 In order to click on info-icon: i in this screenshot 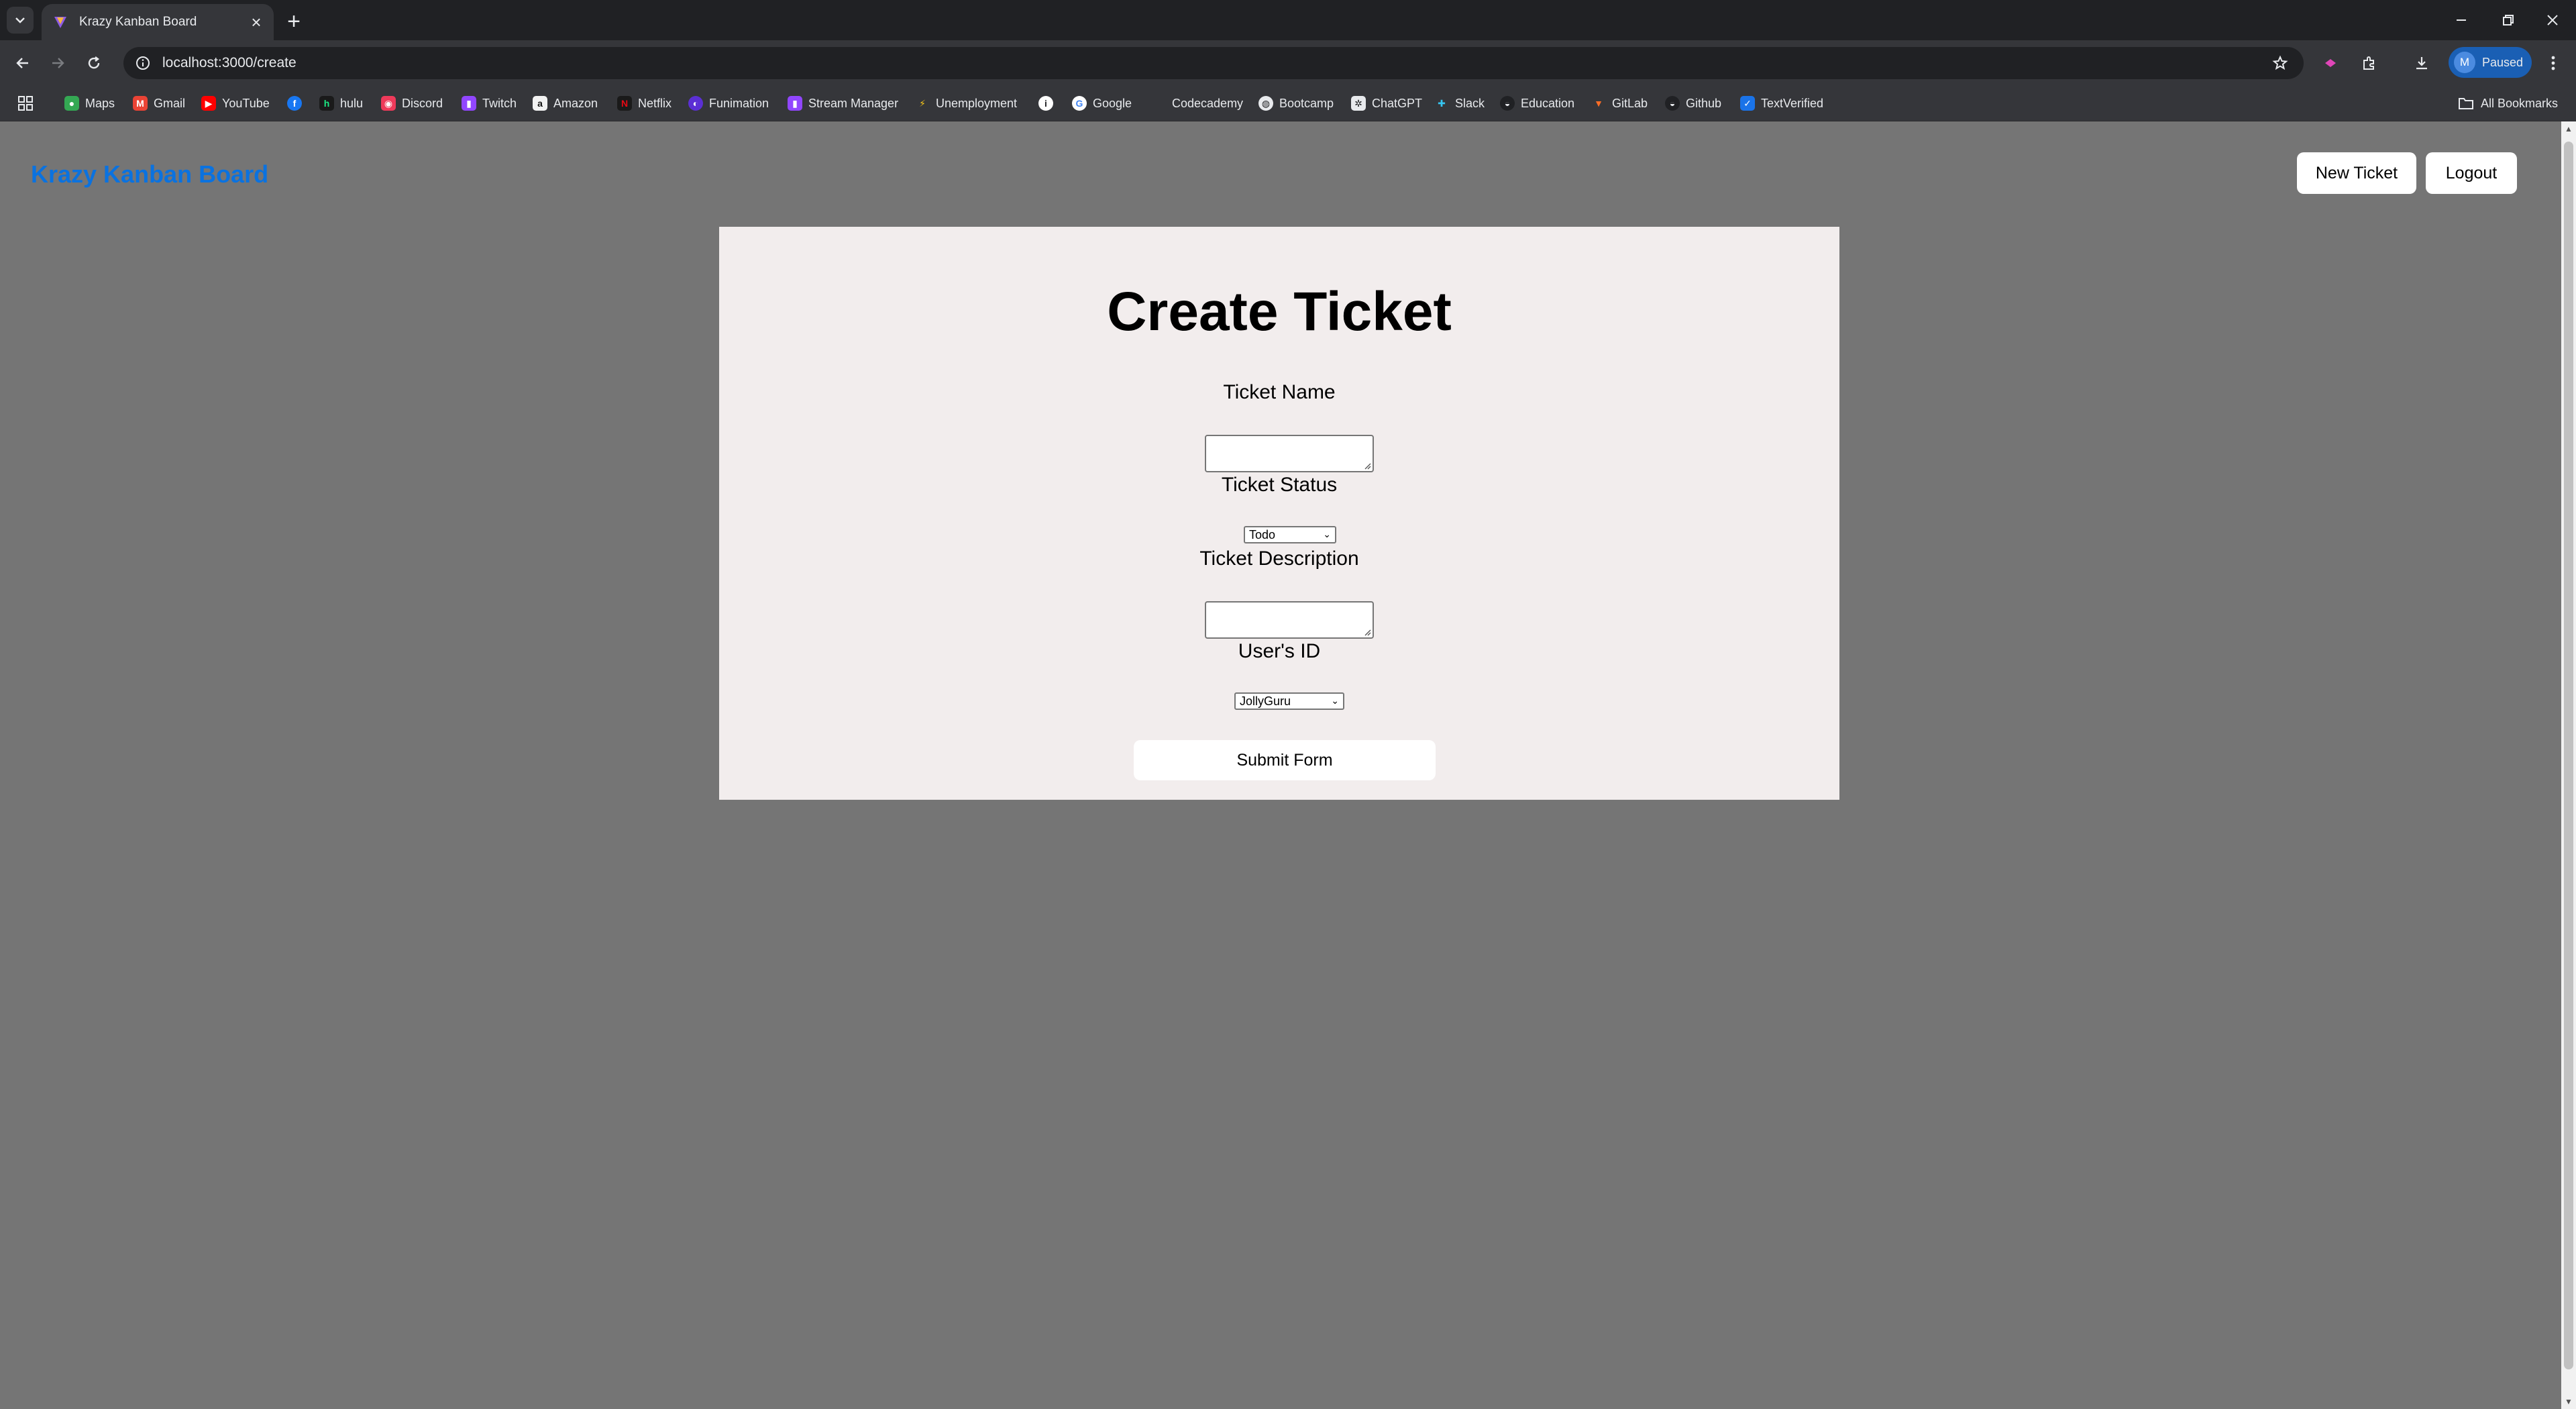, I will do `click(1045, 103)`.